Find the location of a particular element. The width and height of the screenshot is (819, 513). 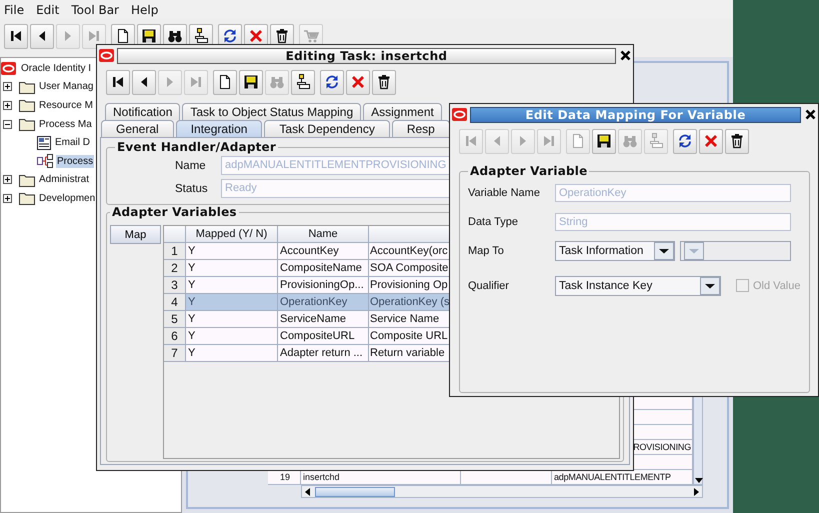

table-cell: adpMANUALENTITLEMENTP is located at coordinates (612, 477).